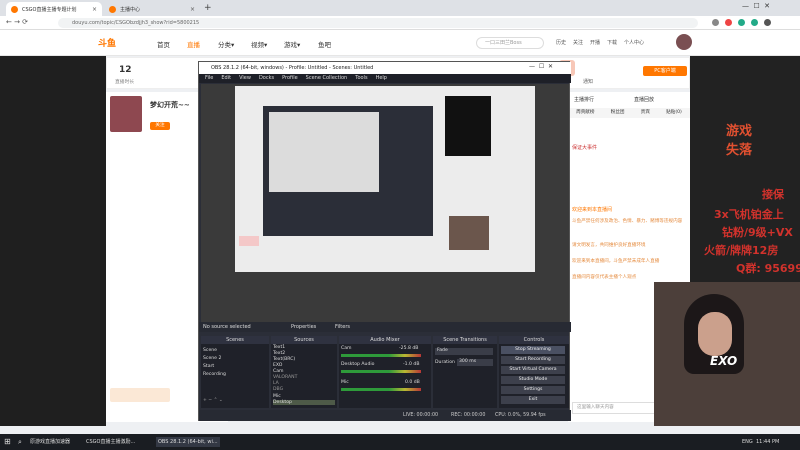  I want to click on browser-tab-active: CSGO直播主播专题计划 ×, so click(54, 9).